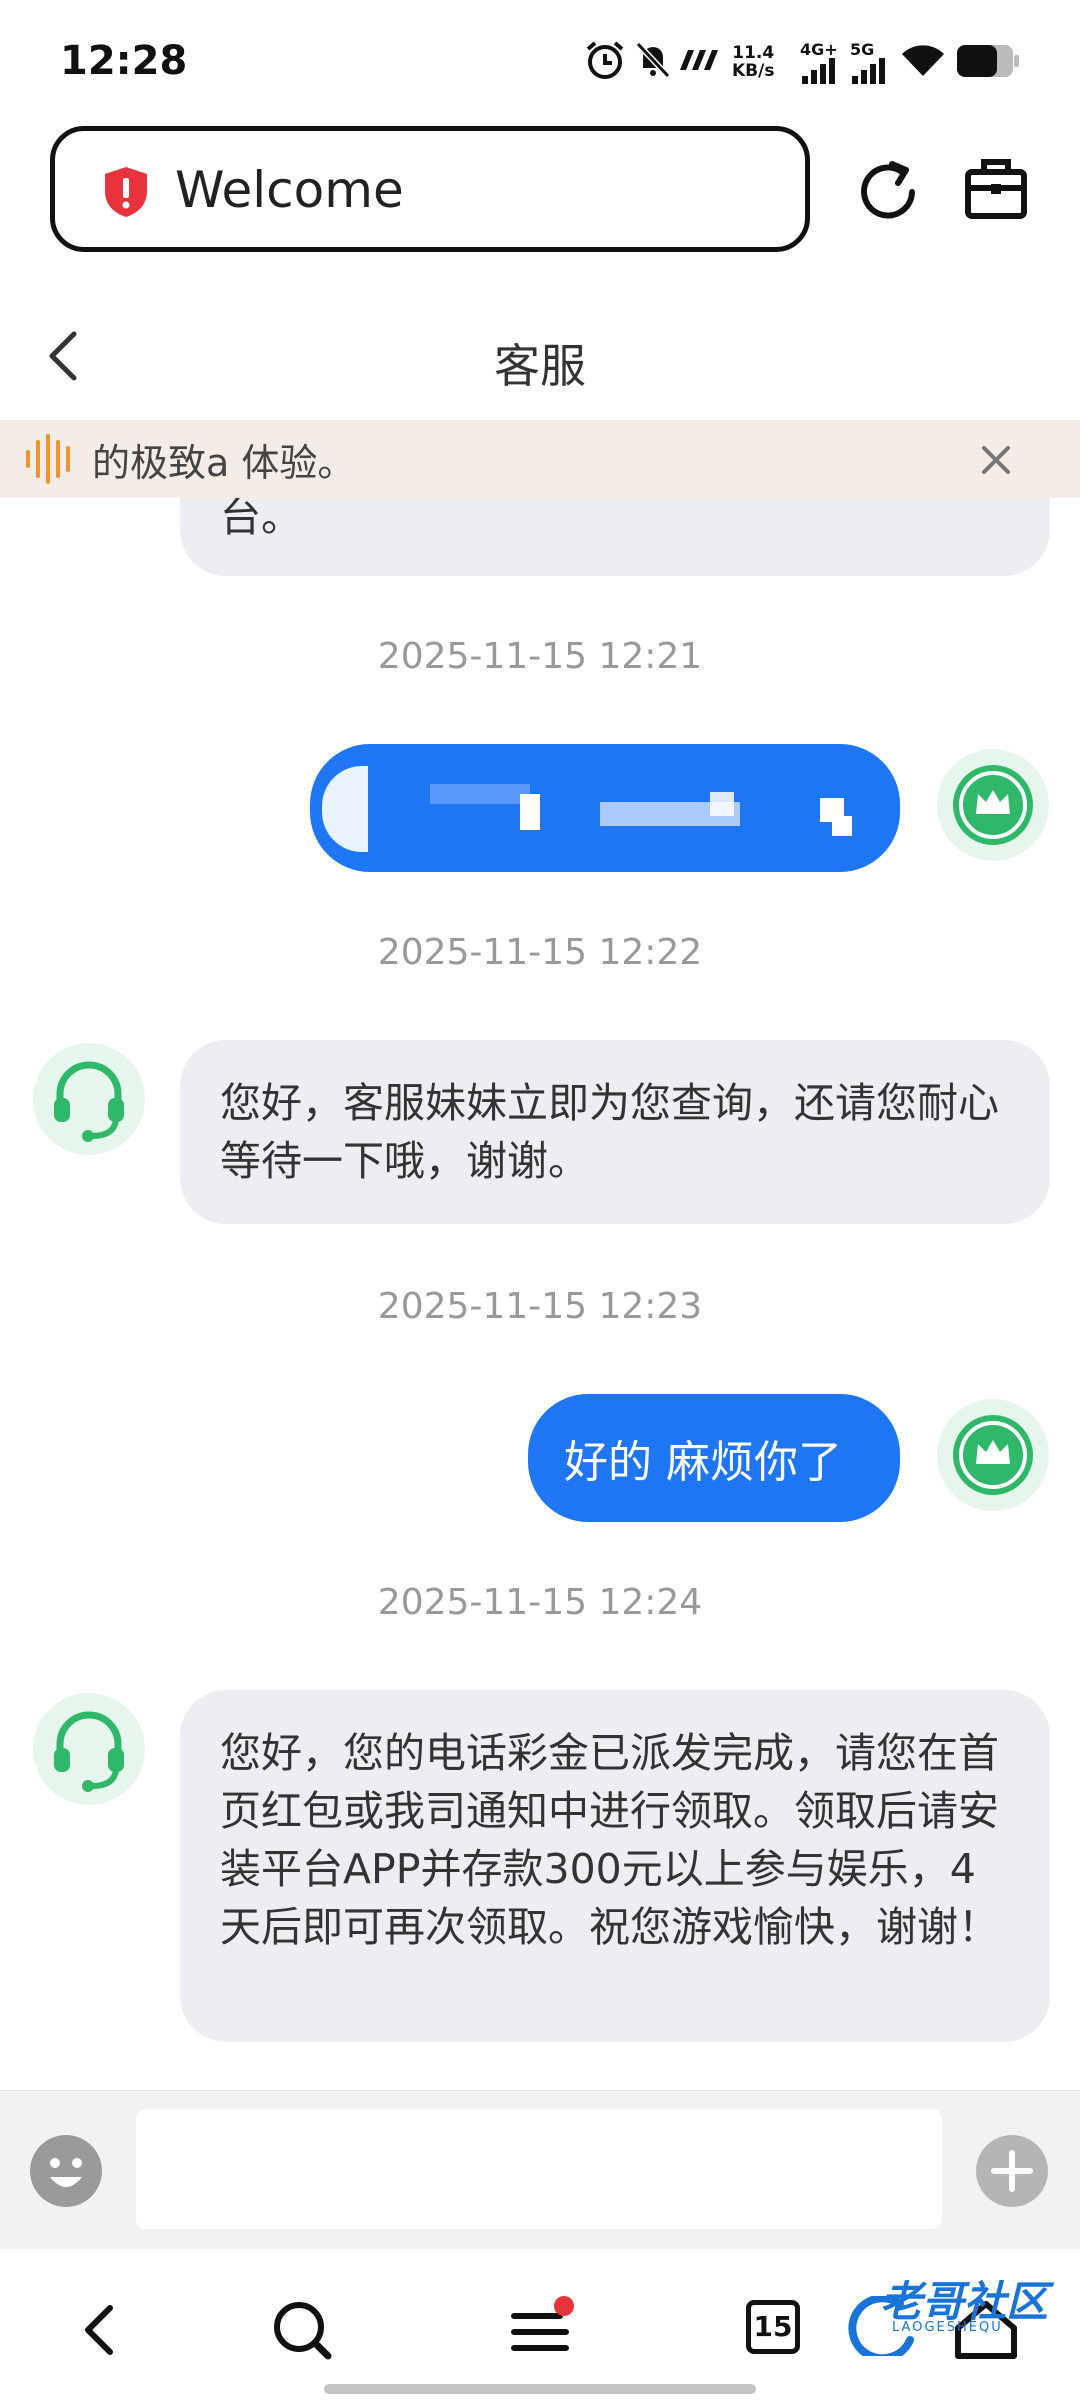 The width and height of the screenshot is (1080, 2400). What do you see at coordinates (540, 60) in the screenshot?
I see `status-bar: 12:28 11.4 KB/s 4G+ 5G` at bounding box center [540, 60].